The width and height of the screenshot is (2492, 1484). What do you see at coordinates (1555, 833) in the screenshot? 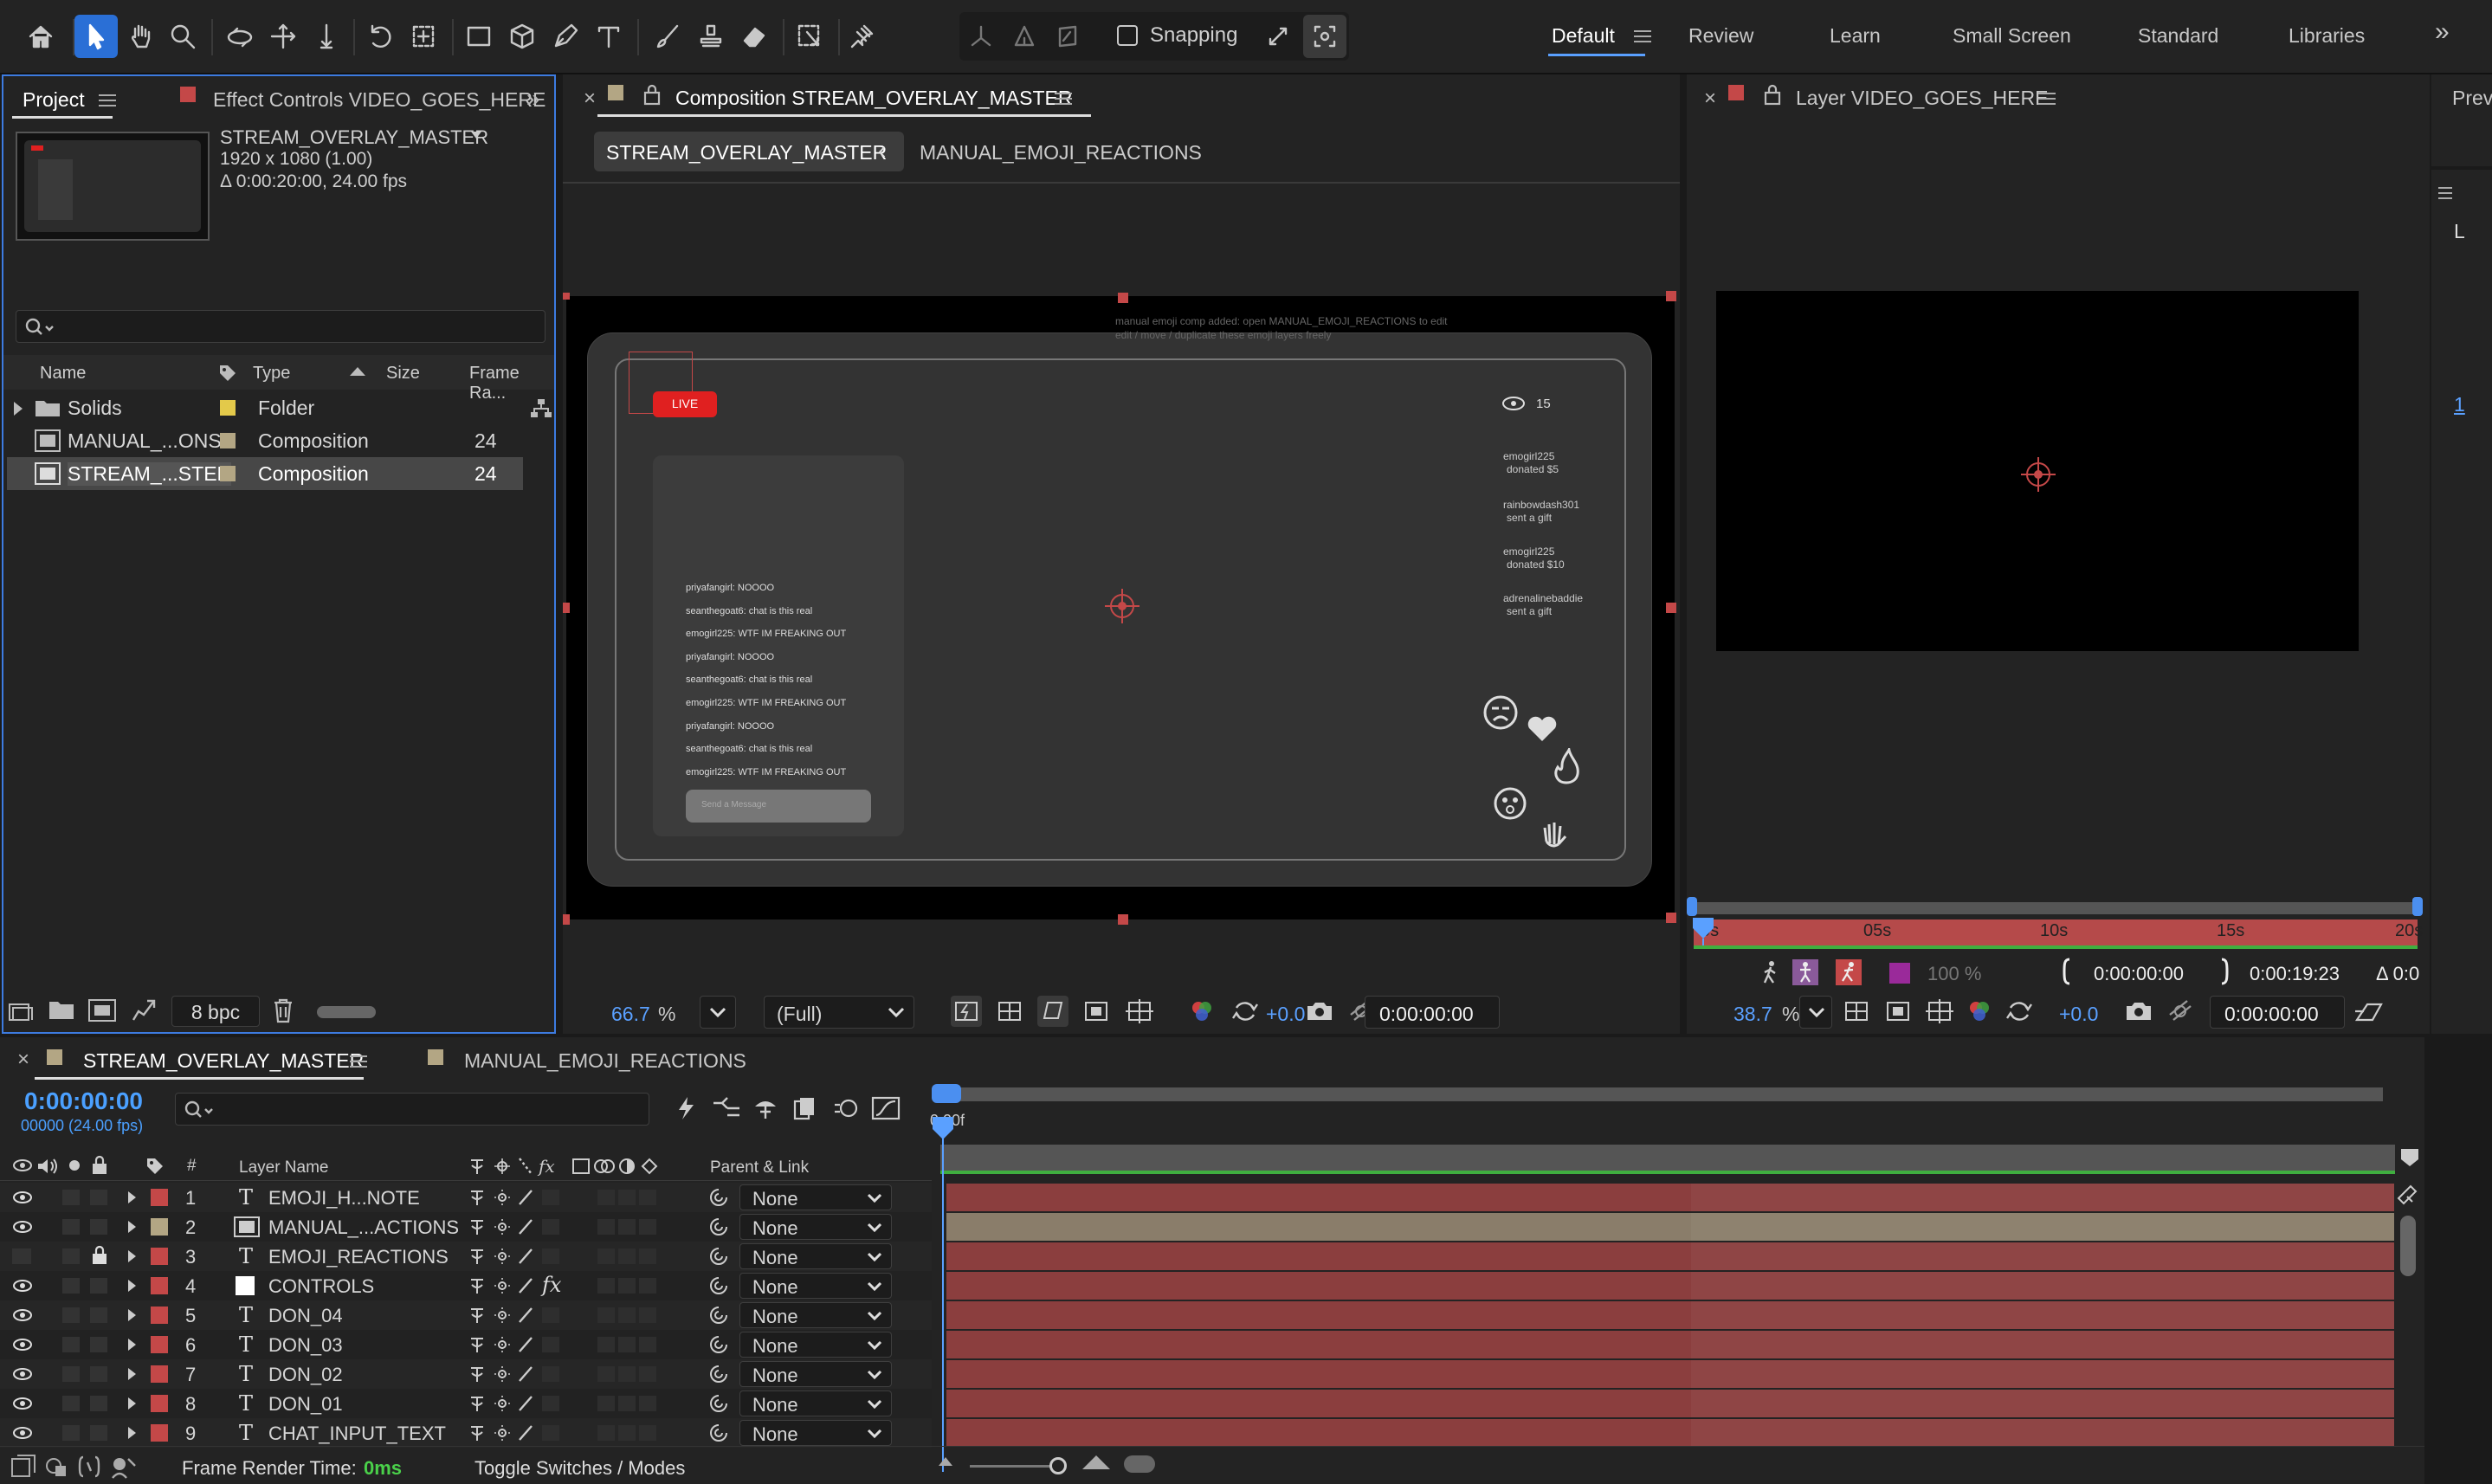
I see `clapping-hands-emoji-icon` at bounding box center [1555, 833].